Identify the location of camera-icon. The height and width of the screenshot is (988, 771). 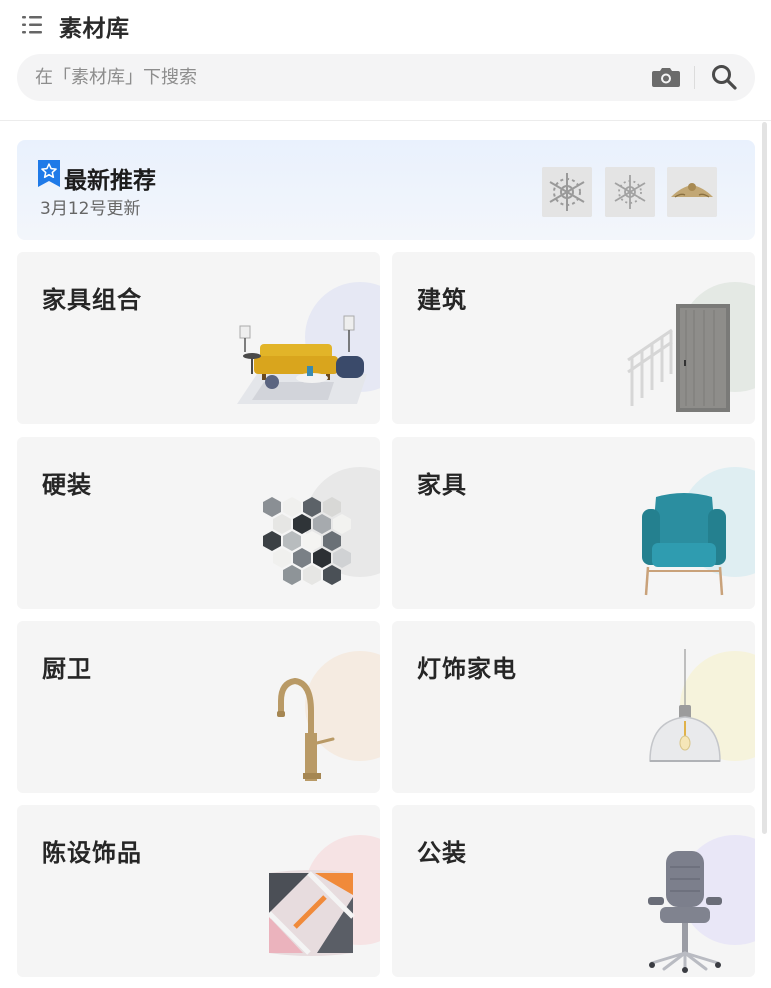
(666, 77).